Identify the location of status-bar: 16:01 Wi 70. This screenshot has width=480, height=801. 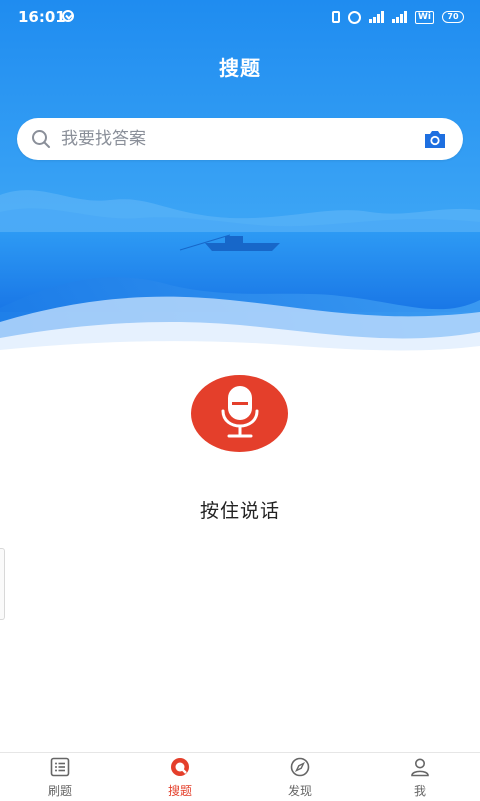
(240, 17).